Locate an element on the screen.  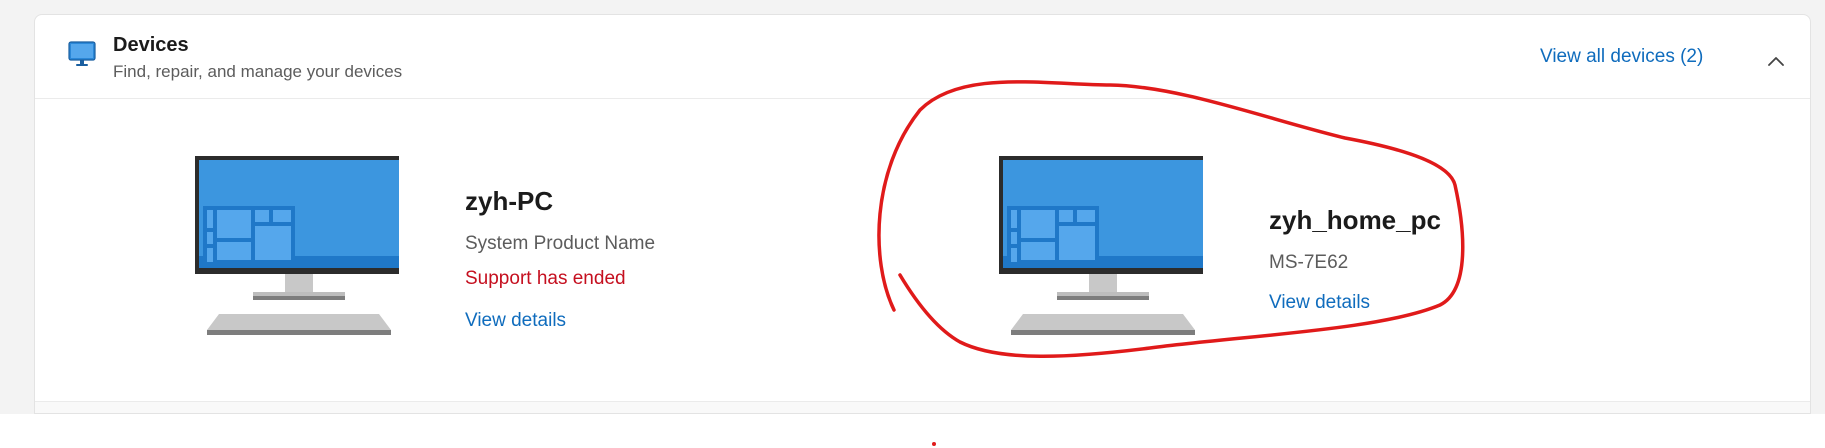
chevron-up-icon is located at coordinates (1776, 62).